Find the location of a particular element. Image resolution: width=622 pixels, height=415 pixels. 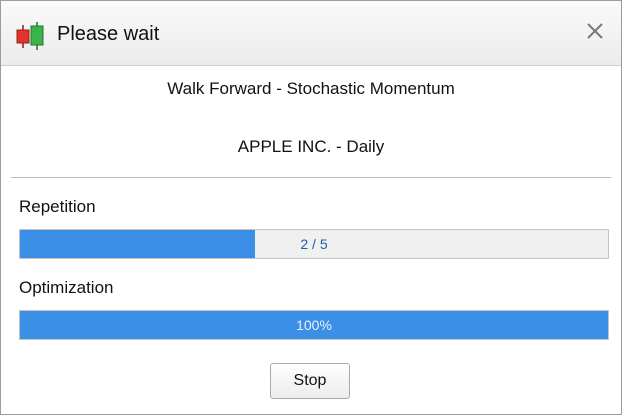

repetition-progress-text: 2 / 5 is located at coordinates (314, 244).